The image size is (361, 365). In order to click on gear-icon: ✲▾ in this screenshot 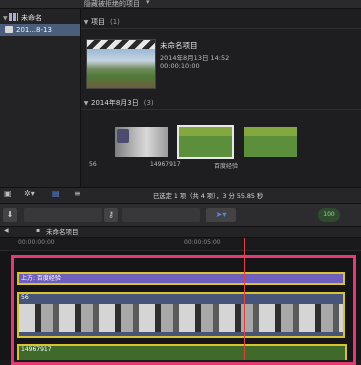, I will do `click(29, 193)`.